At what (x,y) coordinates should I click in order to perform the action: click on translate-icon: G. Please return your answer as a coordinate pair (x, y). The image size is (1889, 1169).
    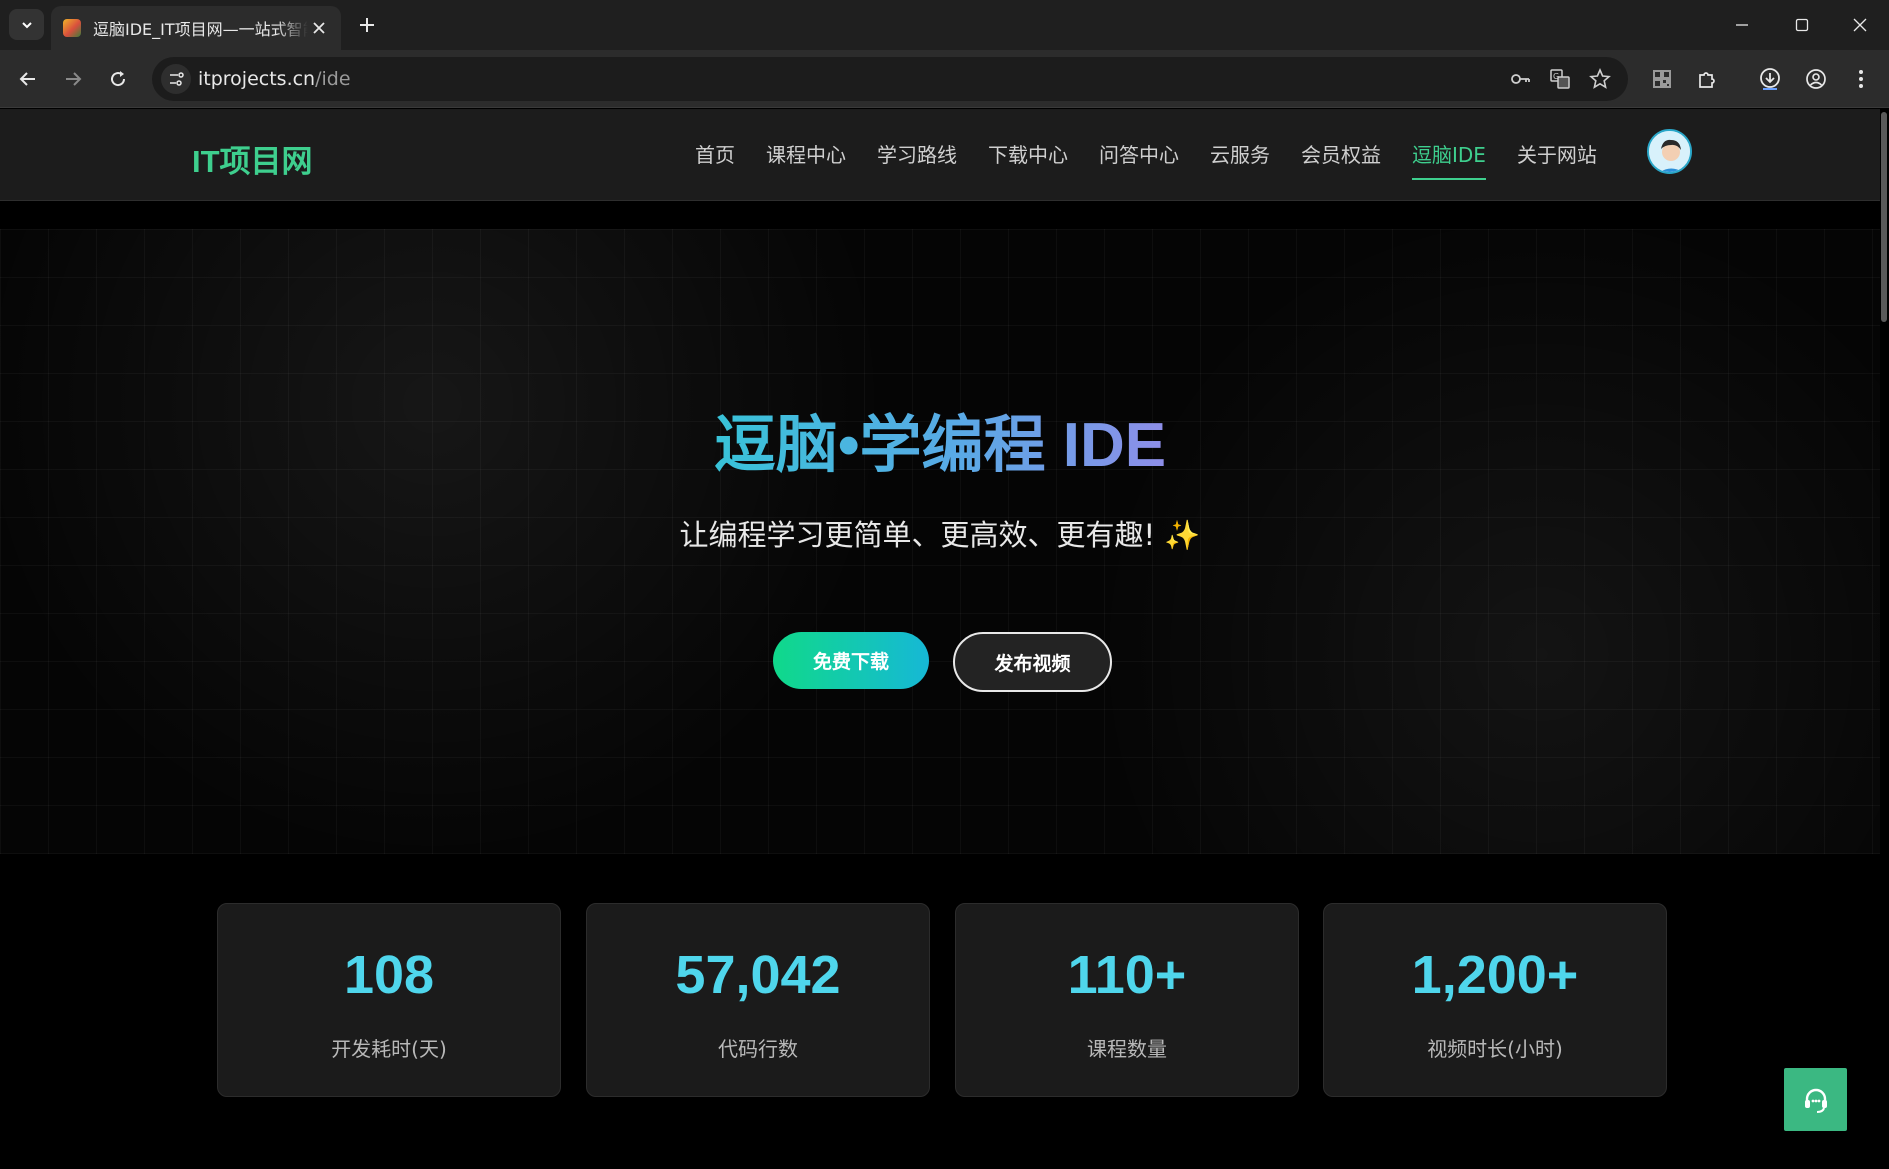
    Looking at the image, I should click on (1560, 79).